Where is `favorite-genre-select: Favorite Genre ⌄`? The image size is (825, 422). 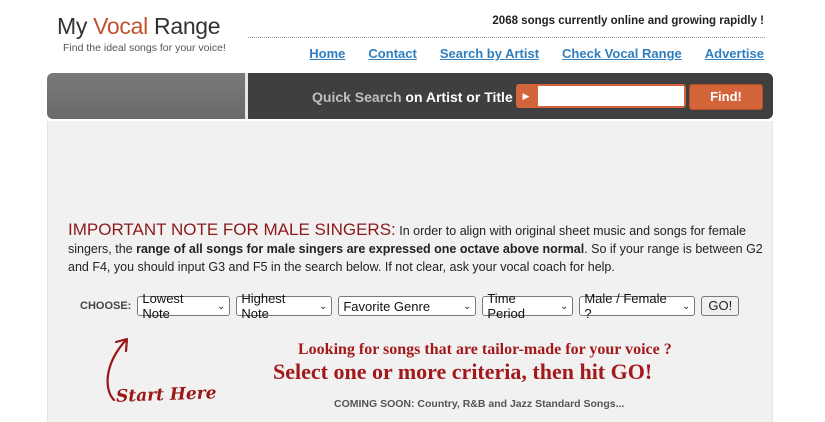
favorite-genre-select: Favorite Genre ⌄ is located at coordinates (407, 306).